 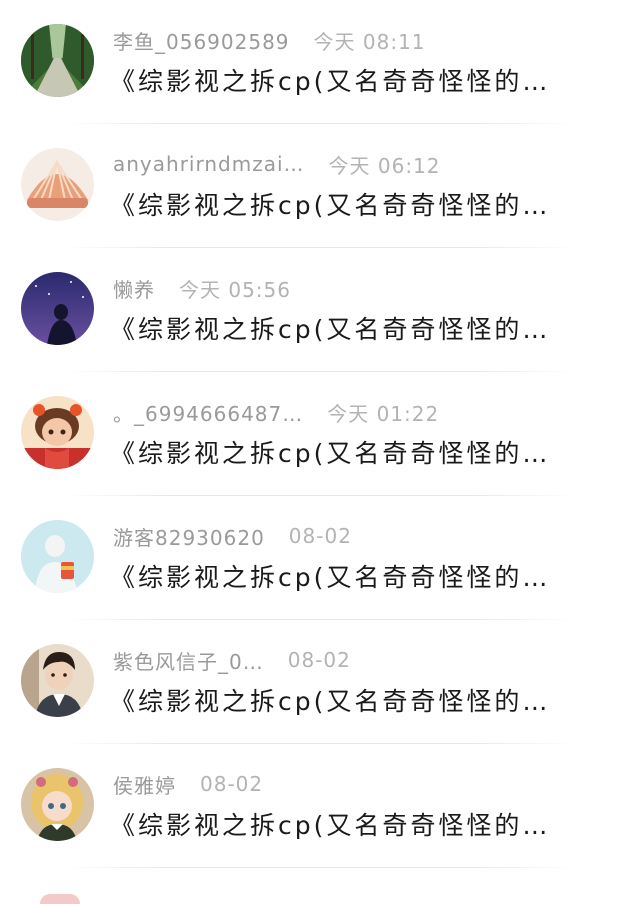 I want to click on conversation-meta: 紫色风信子_0… 08-02, so click(x=232, y=660).